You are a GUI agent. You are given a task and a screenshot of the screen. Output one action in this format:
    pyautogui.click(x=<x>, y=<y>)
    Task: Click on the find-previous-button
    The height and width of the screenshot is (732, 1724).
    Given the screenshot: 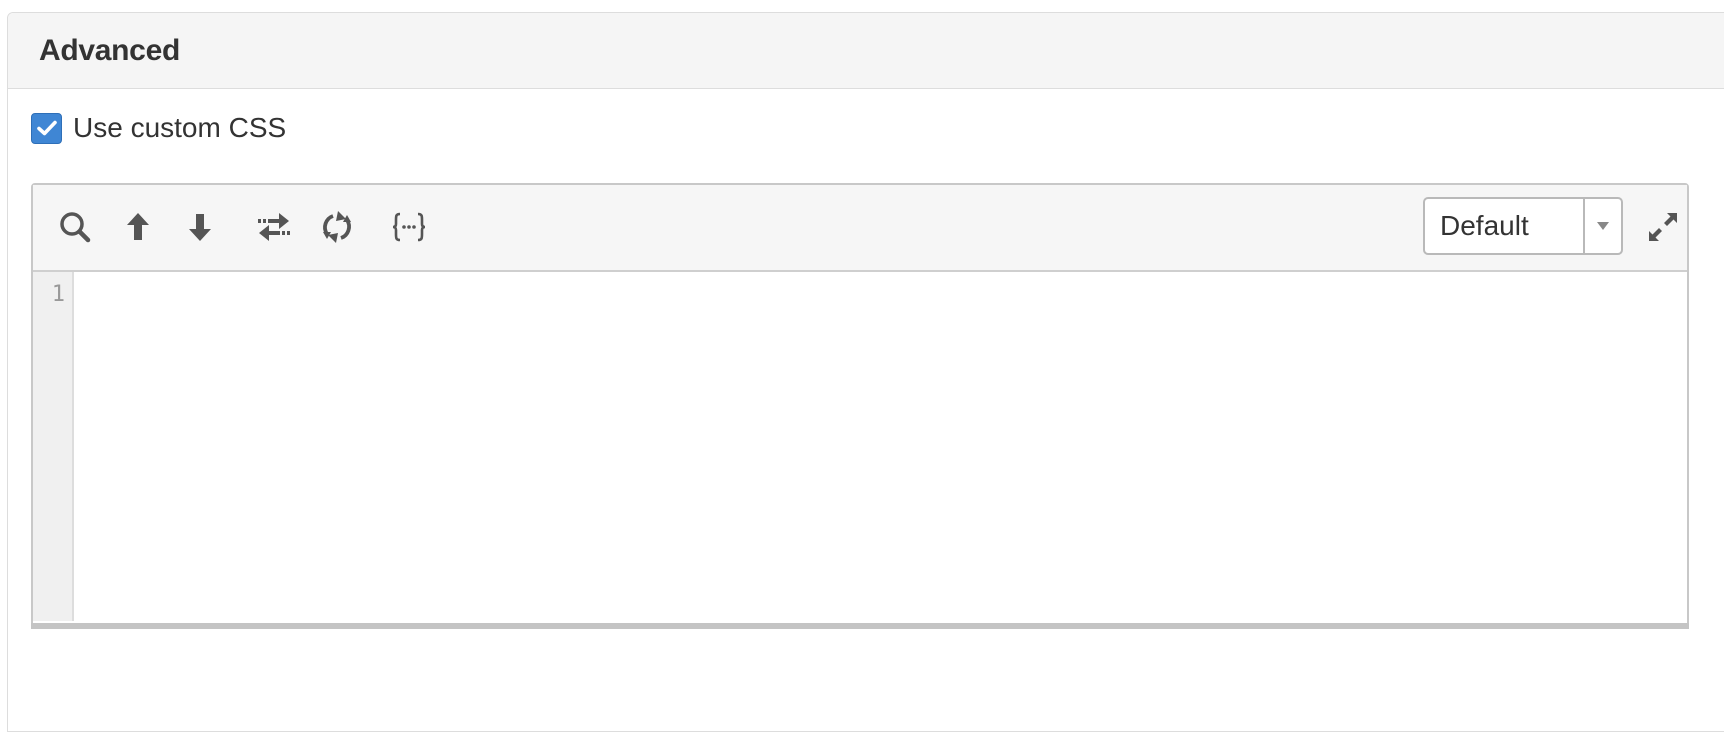 What is the action you would take?
    pyautogui.click(x=138, y=227)
    